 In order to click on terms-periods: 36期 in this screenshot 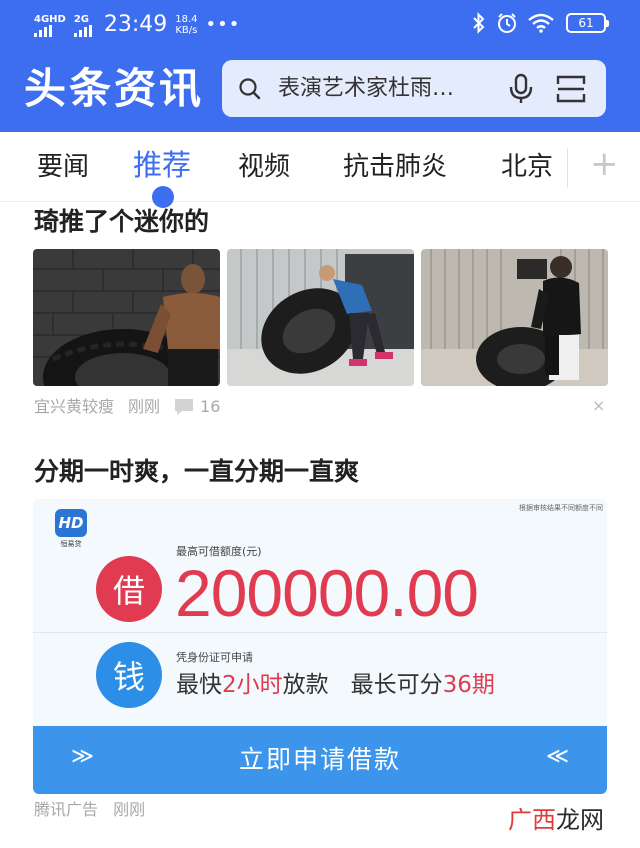, I will do `click(468, 685)`.